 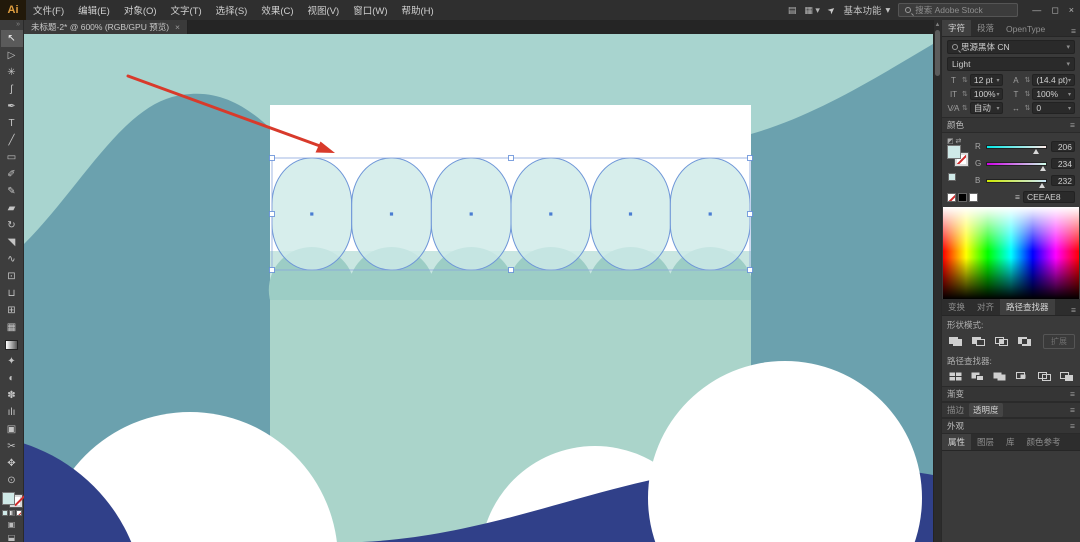 I want to click on tab-opentype: OpenType, so click(x=1025, y=29).